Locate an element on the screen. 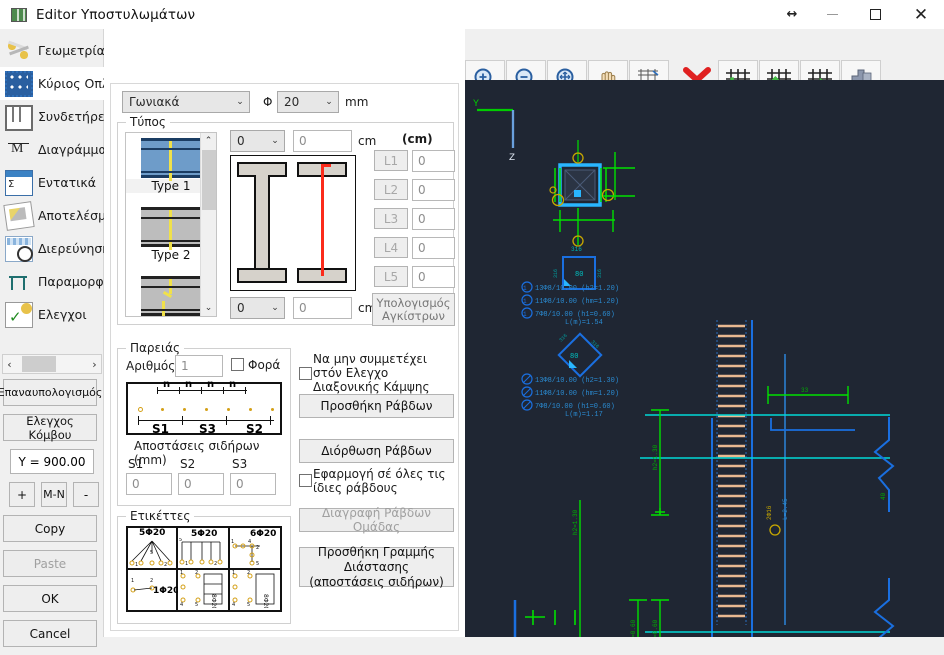  svg-text: 4 is located at coordinates (181, 605).